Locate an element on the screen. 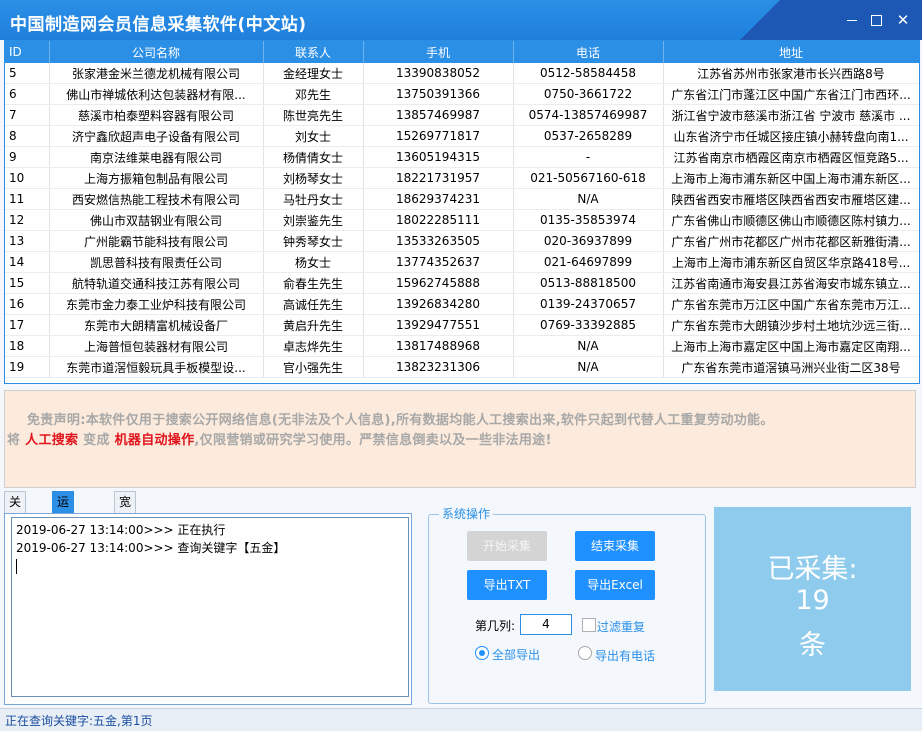  stop-collect-button: 结束采集 is located at coordinates (615, 546).